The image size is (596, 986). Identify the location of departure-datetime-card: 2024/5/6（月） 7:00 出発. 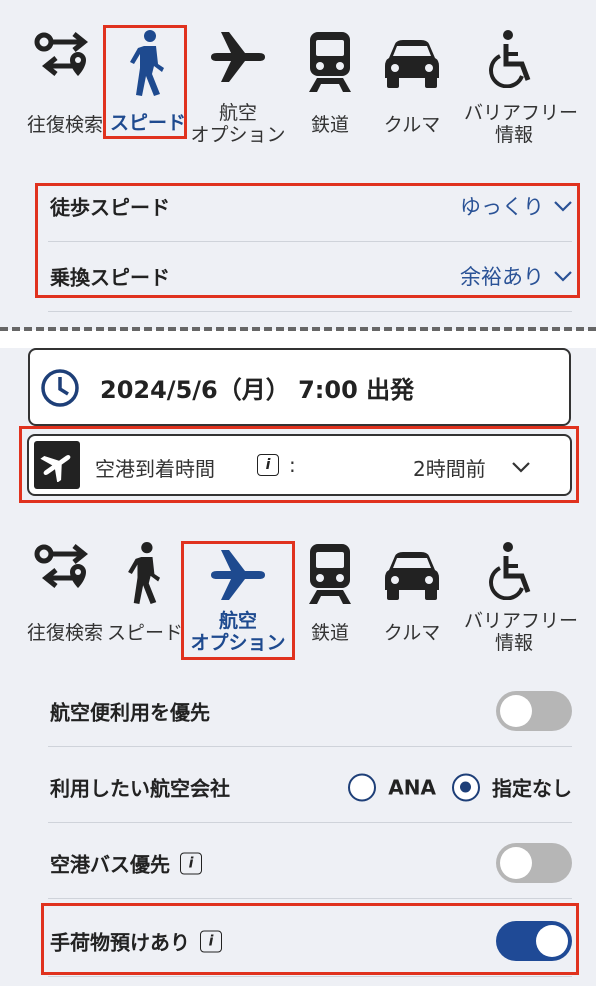
(299, 387).